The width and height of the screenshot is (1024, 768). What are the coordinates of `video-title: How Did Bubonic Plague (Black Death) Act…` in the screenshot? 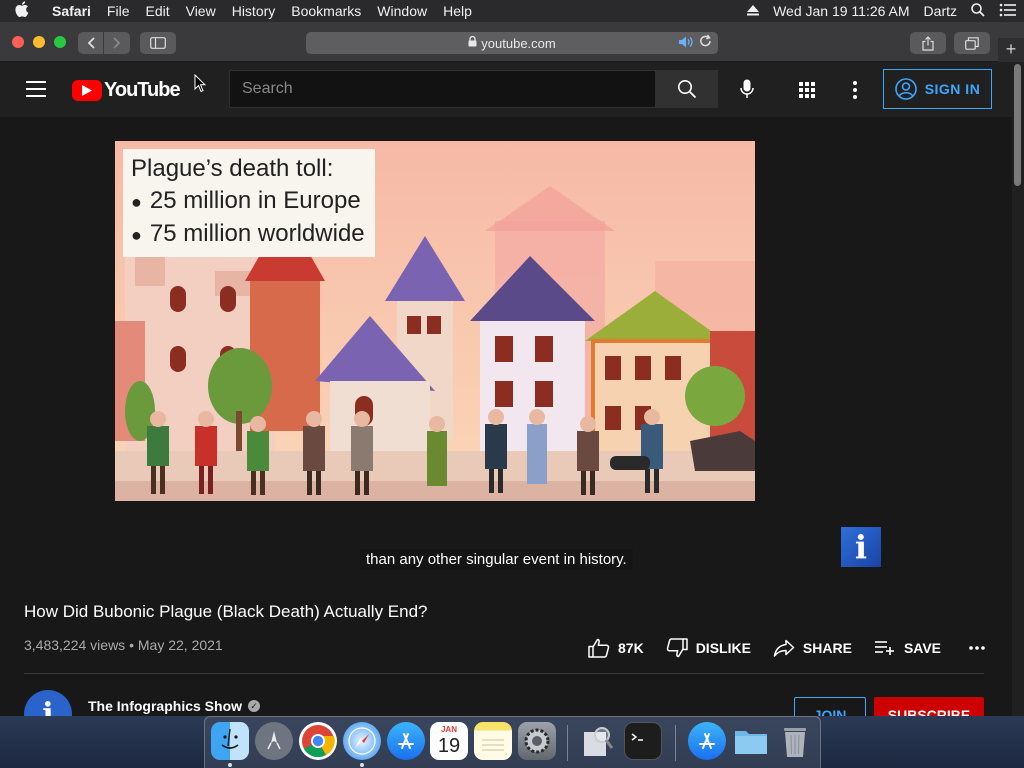 It's located at (226, 611).